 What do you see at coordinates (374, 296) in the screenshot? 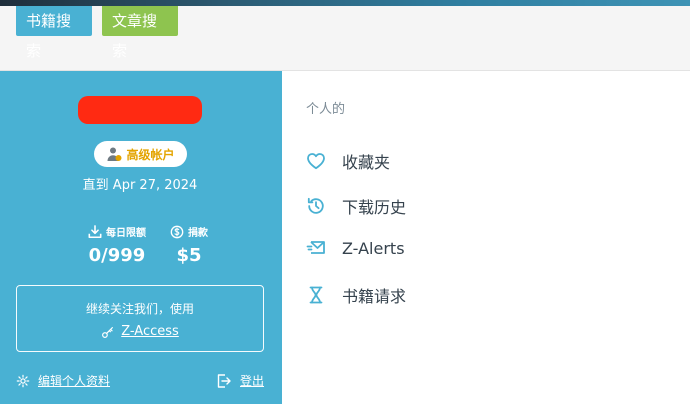
I see `book-requests-label: 书籍请求` at bounding box center [374, 296].